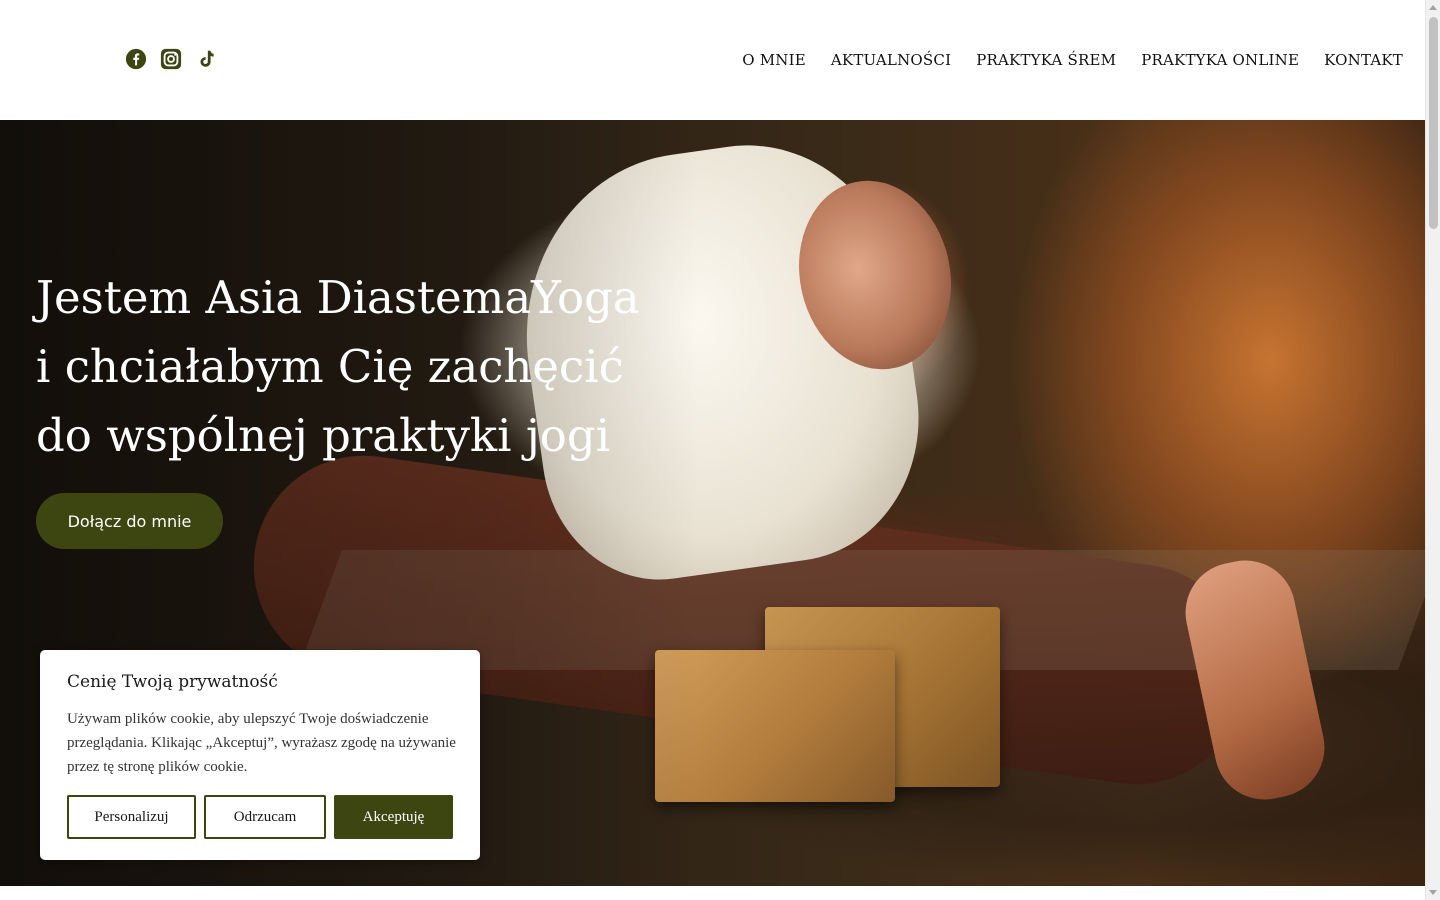 The height and width of the screenshot is (900, 1440). Describe the element at coordinates (1433, 123) in the screenshot. I see `scroll-thumb` at that location.